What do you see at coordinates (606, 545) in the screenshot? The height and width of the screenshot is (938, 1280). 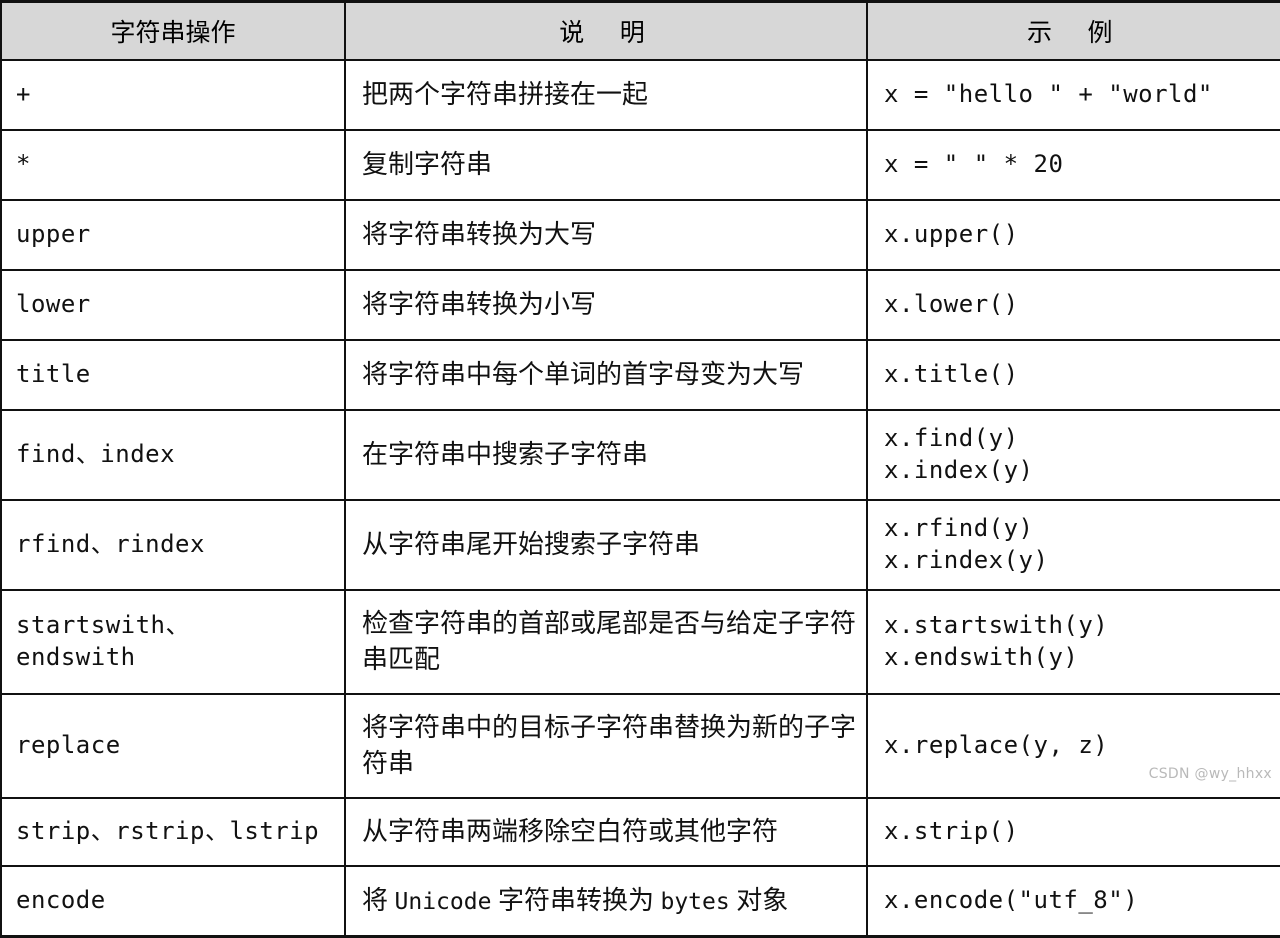 I see `cell-description: 从字符串尾开始搜索子字符串` at bounding box center [606, 545].